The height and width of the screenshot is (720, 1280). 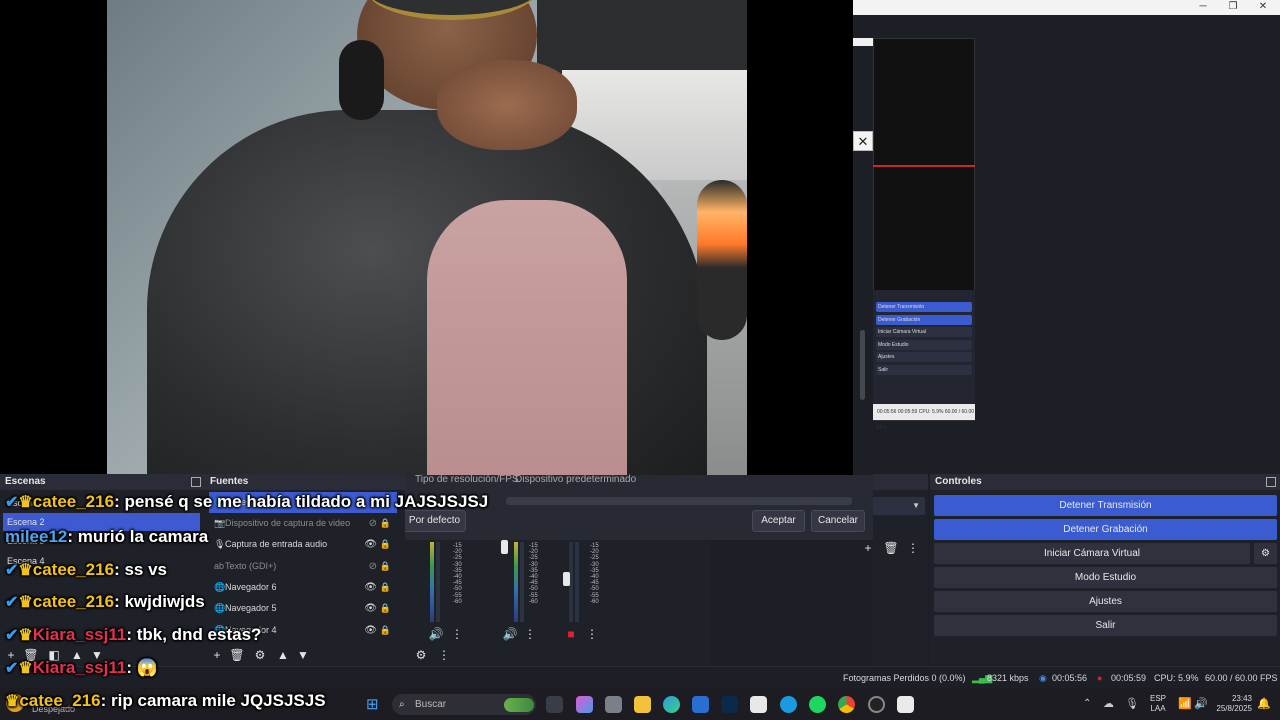 I want to click on advanced-audio-icon: ⚙, so click(x=421, y=655).